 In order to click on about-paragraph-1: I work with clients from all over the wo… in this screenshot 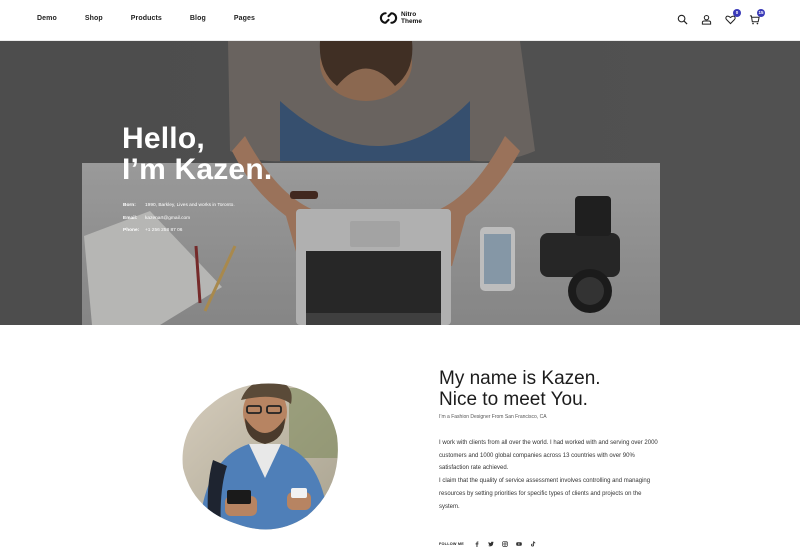, I will do `click(548, 456)`.